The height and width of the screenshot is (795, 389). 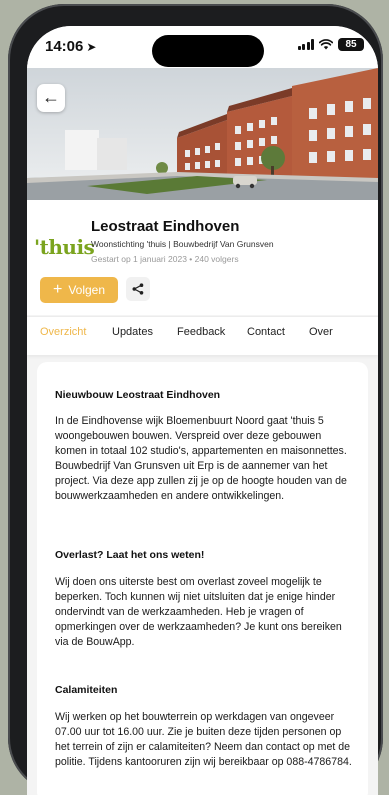 What do you see at coordinates (63, 332) in the screenshot?
I see `tab-overzicht: Overzicht` at bounding box center [63, 332].